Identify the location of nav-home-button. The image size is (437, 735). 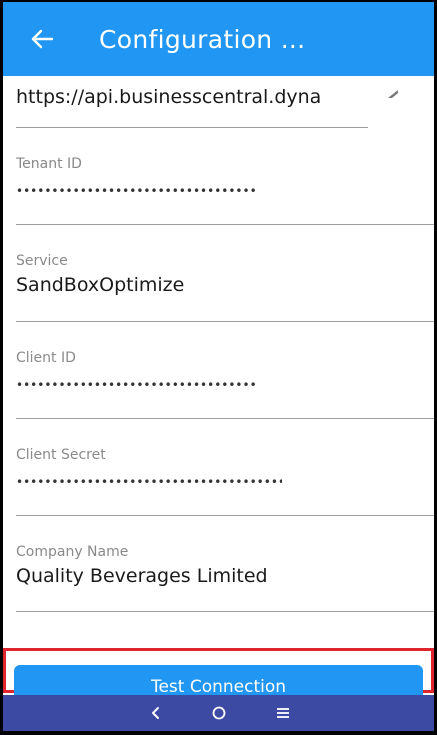
(219, 713).